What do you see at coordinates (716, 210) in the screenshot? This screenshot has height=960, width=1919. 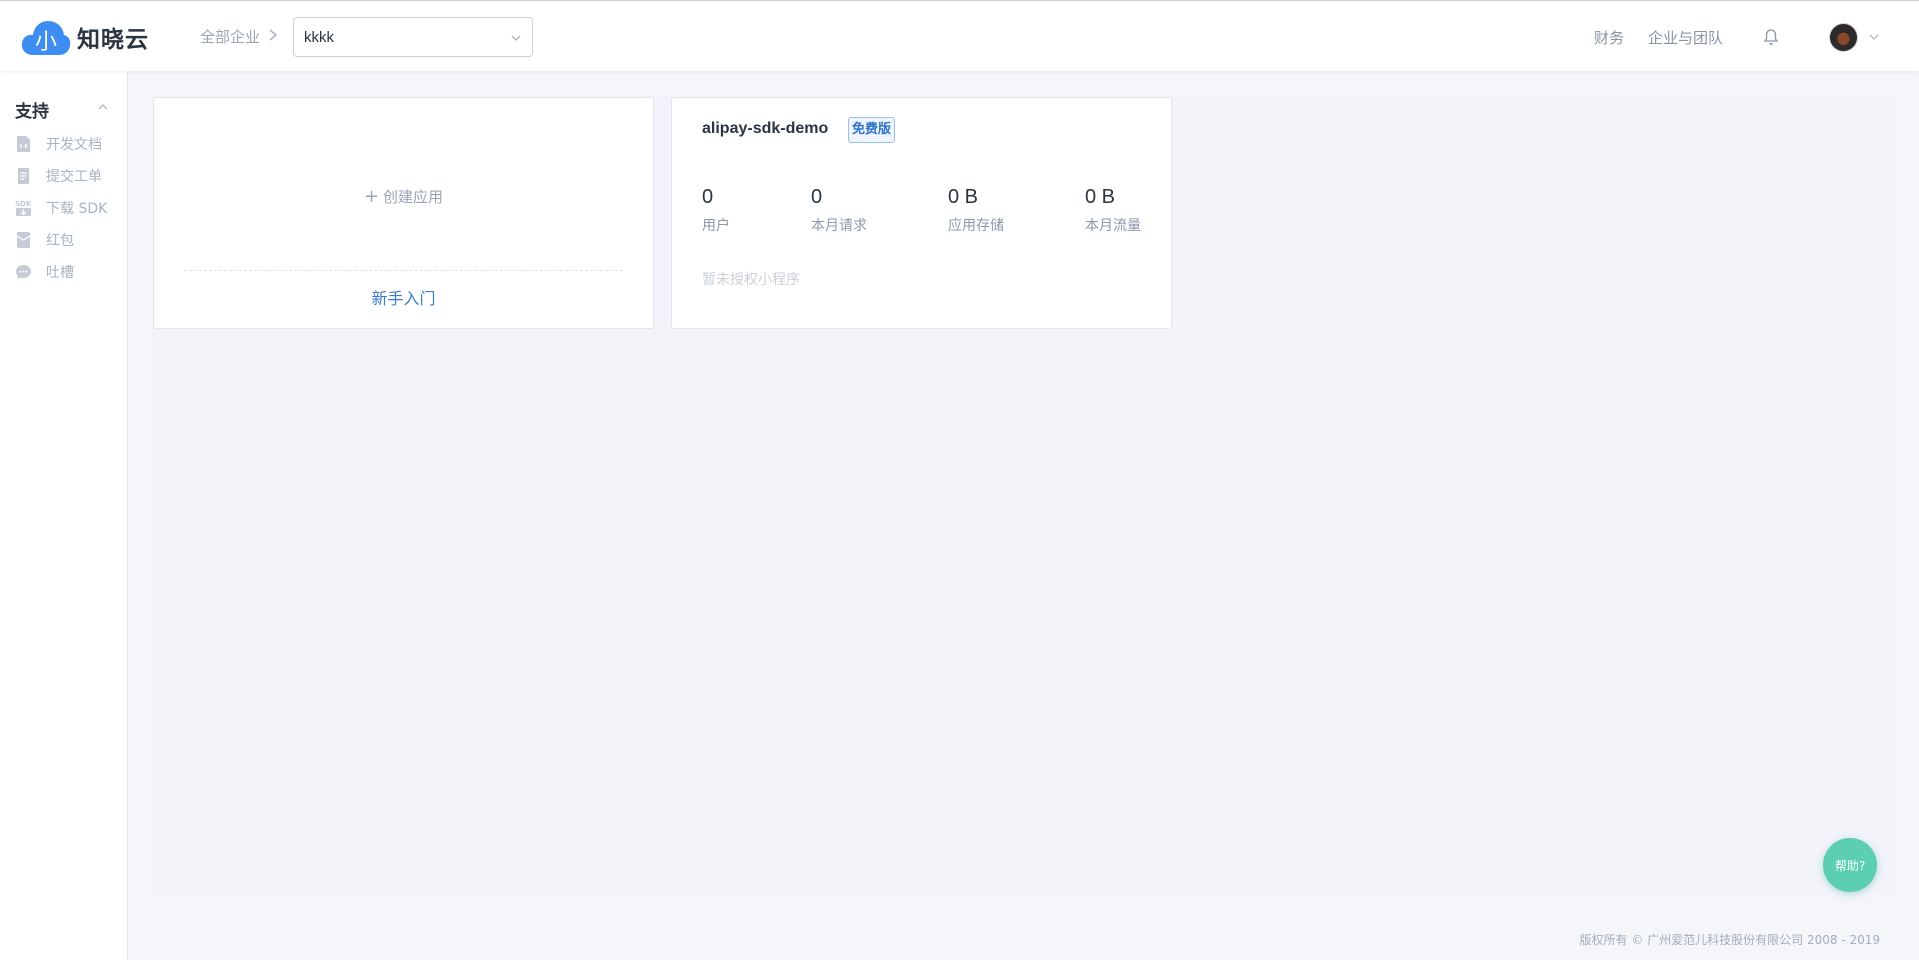 I see `stat-users: 0 用户` at bounding box center [716, 210].